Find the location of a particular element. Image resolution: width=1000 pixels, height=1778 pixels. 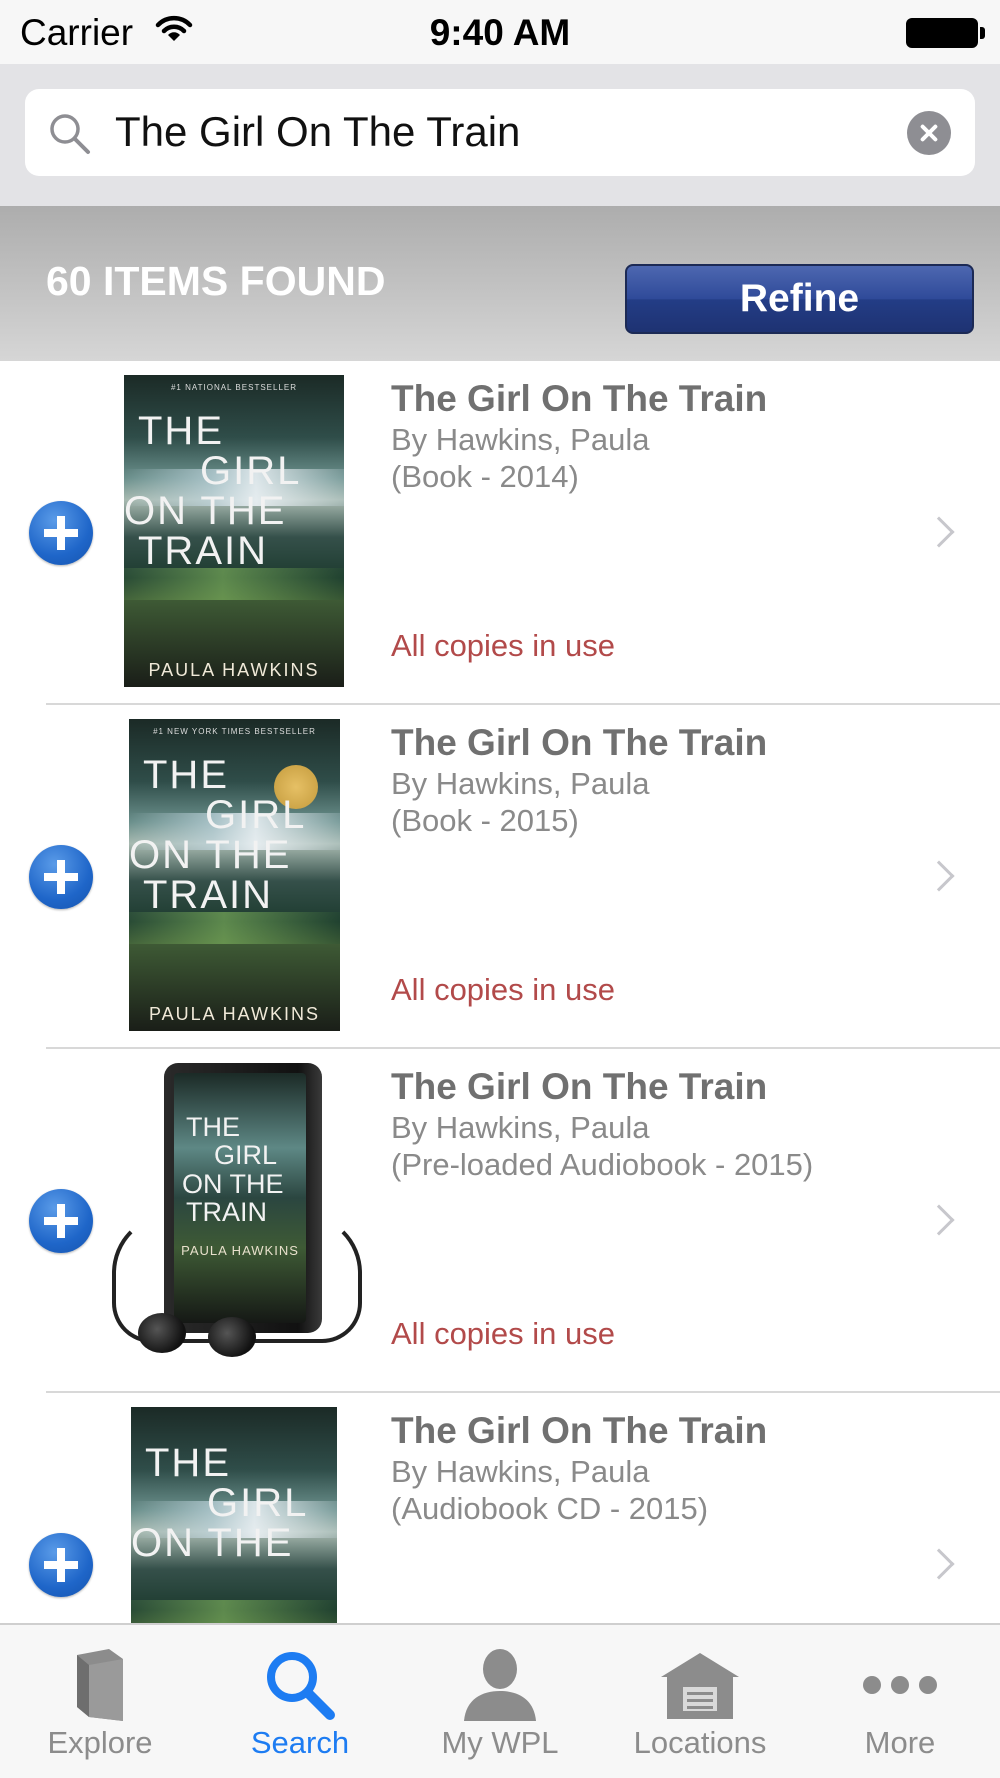

tab-more: More is located at coordinates (900, 1701).